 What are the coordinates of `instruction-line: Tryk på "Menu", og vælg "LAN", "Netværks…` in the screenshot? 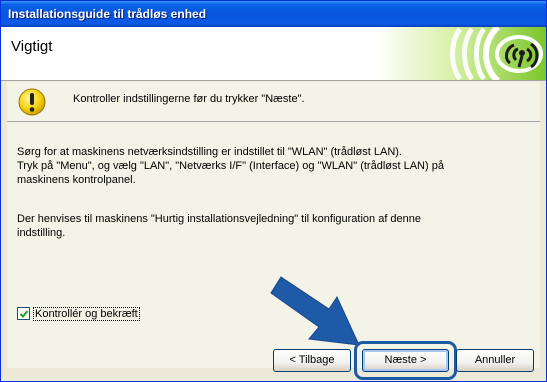 It's located at (230, 166).